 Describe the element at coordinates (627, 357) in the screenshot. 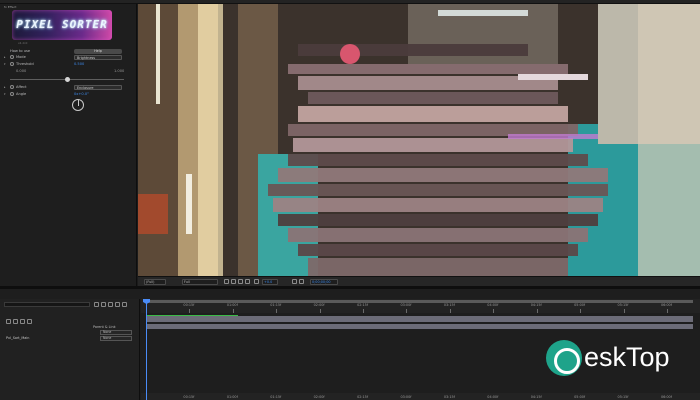

I see `watermark-text: eskTop` at that location.